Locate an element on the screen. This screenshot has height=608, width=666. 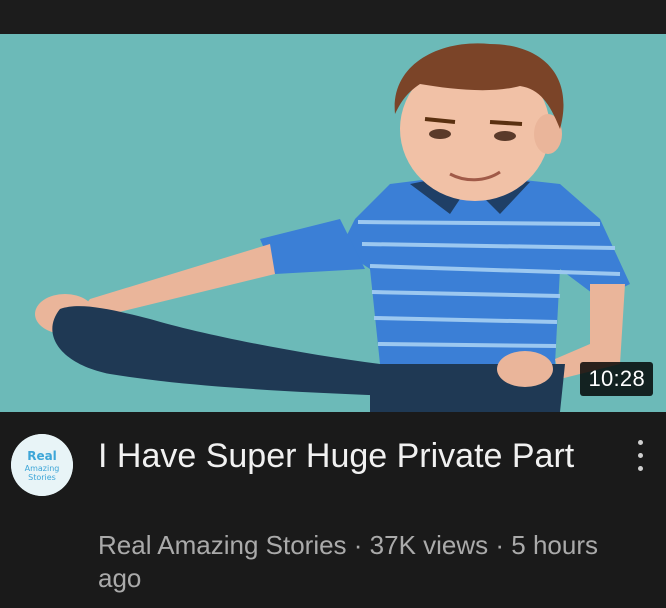
top-bar is located at coordinates (333, 17).